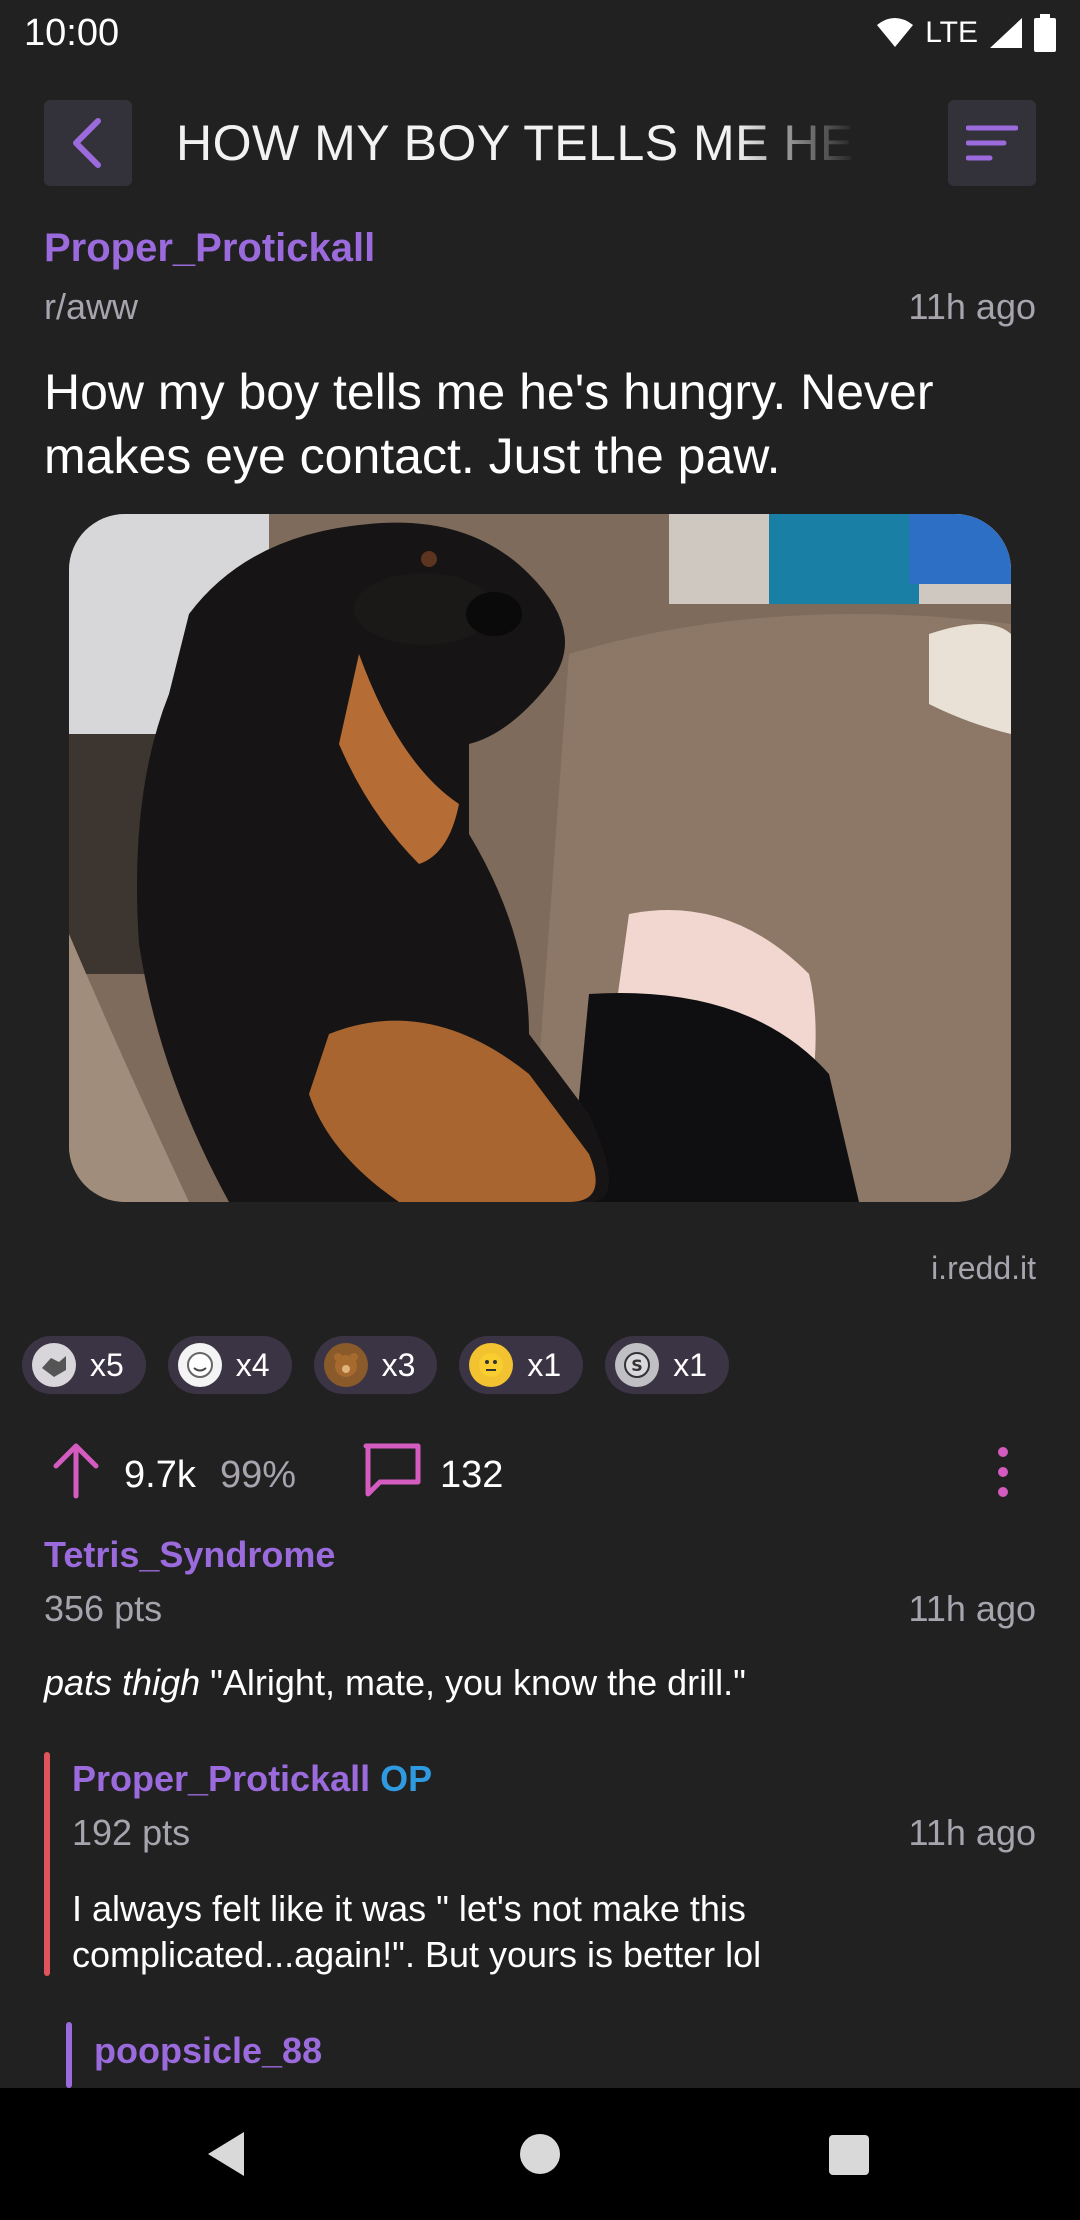 Image resolution: width=1080 pixels, height=2220 pixels. I want to click on awards-row: x5 x4 x3 x1 S x1, so click(375, 1365).